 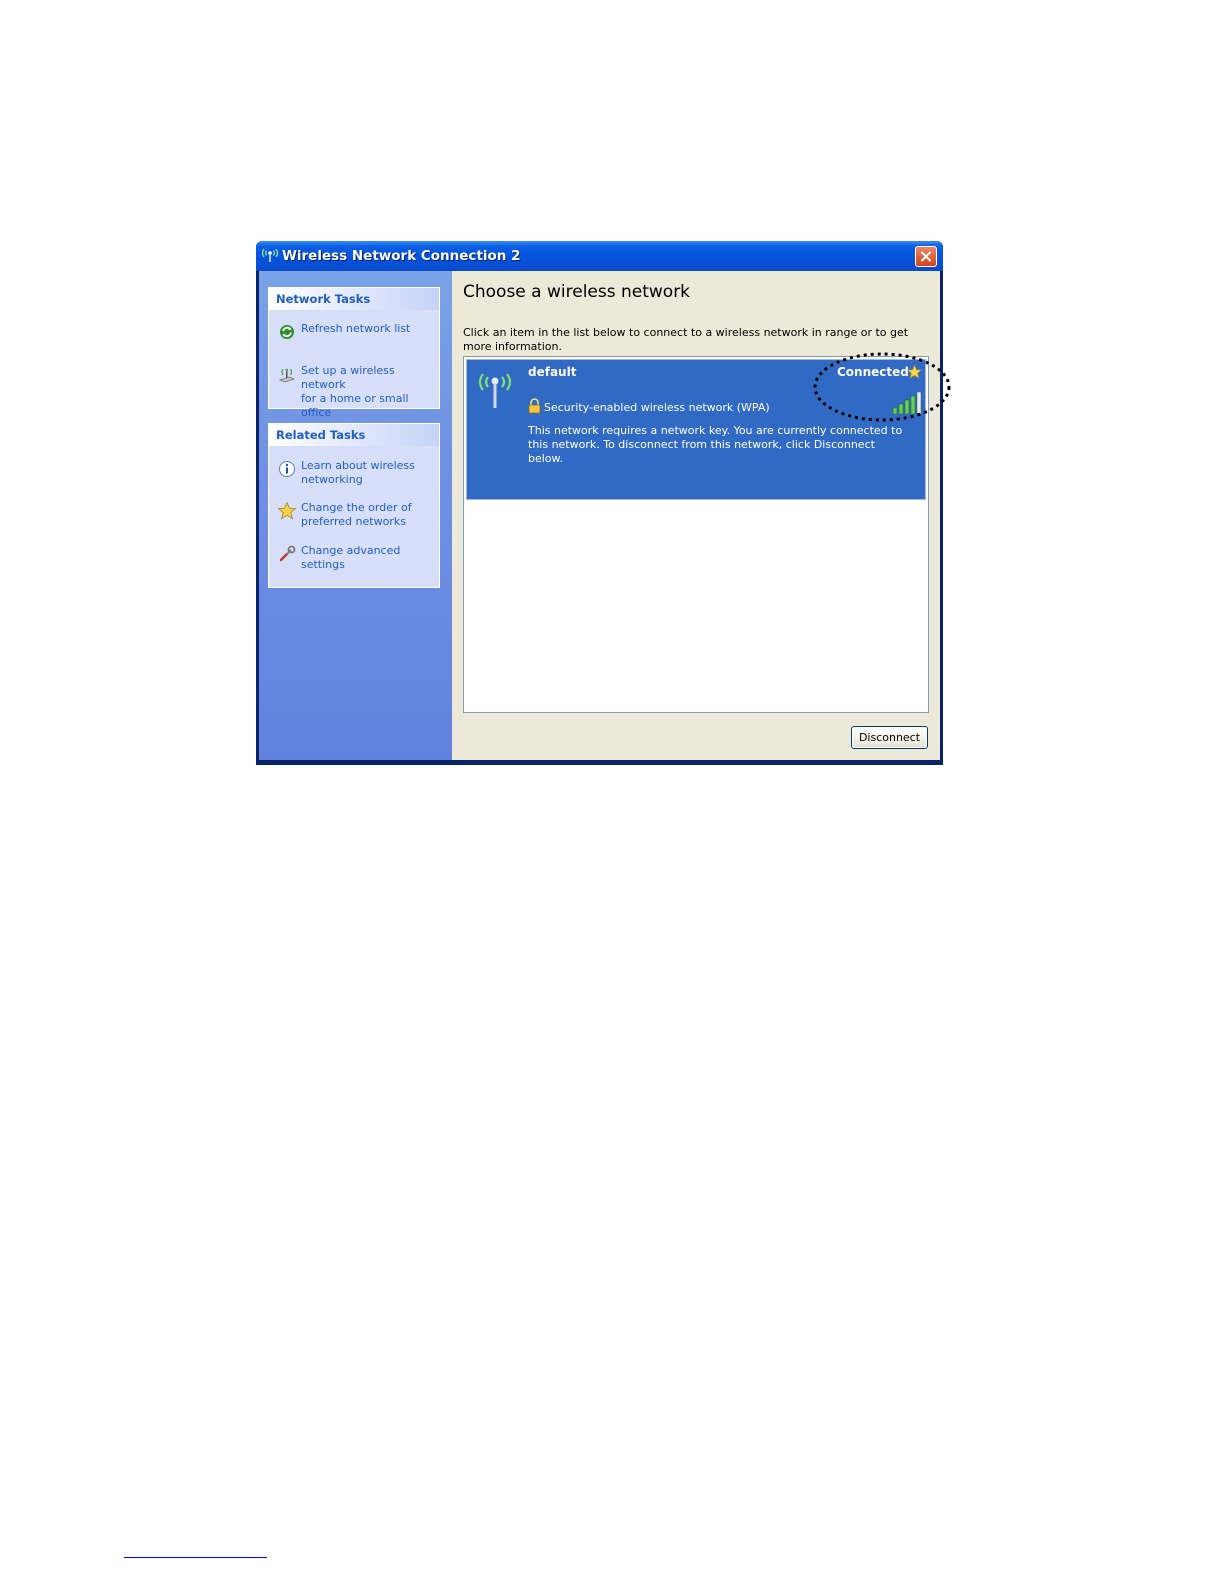 I want to click on connection-status: Connected, so click(x=873, y=372).